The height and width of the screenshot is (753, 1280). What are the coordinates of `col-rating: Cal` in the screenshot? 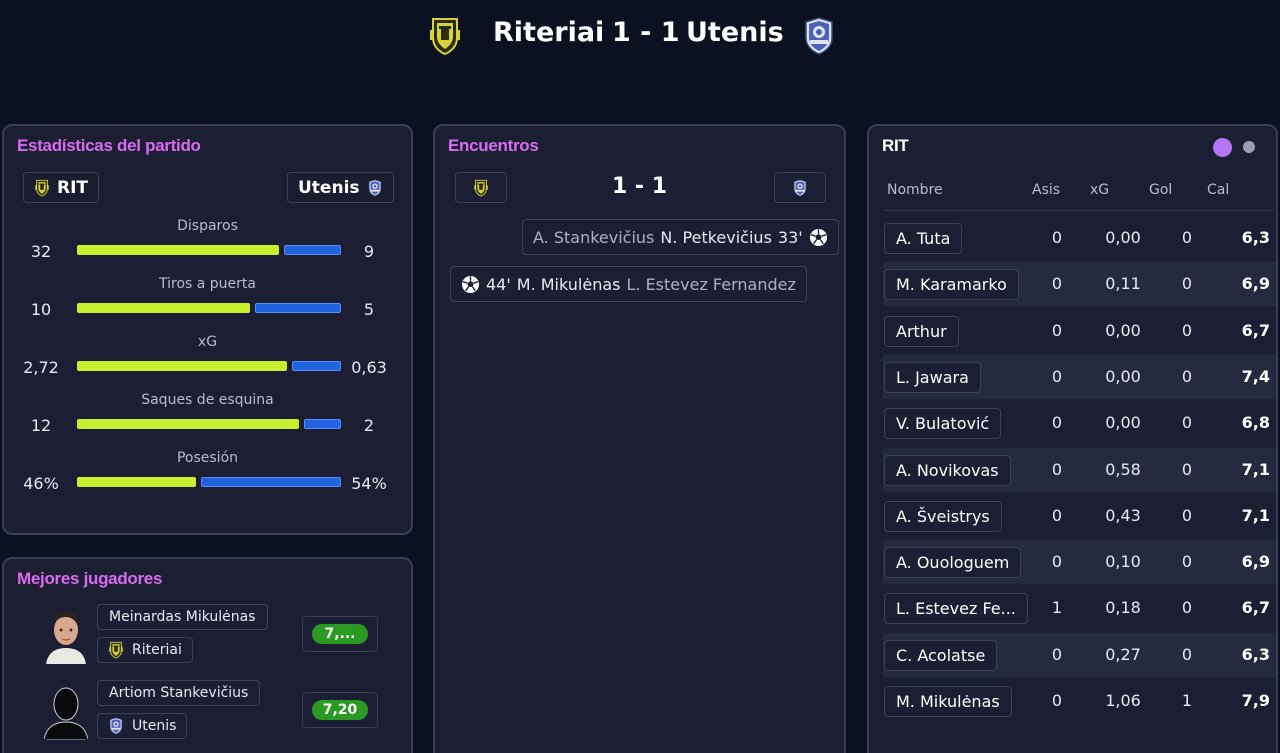 It's located at (1218, 190).